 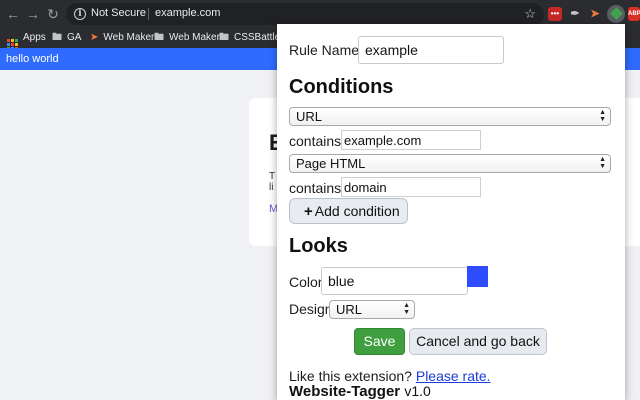 I want to click on condition-type-value: URL, so click(x=309, y=116).